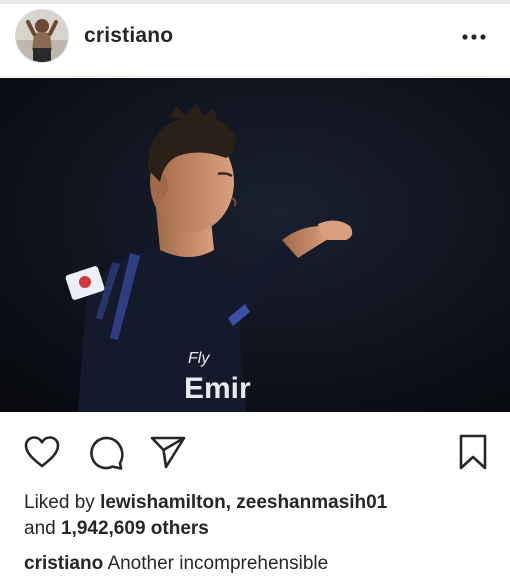 This screenshot has width=510, height=580. I want to click on heart-icon, so click(42, 452).